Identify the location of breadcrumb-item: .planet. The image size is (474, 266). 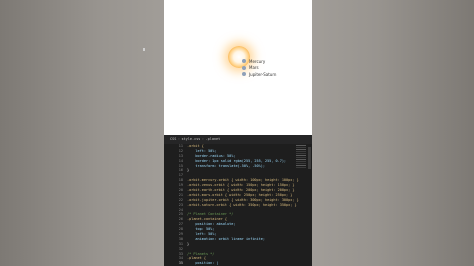
(213, 139).